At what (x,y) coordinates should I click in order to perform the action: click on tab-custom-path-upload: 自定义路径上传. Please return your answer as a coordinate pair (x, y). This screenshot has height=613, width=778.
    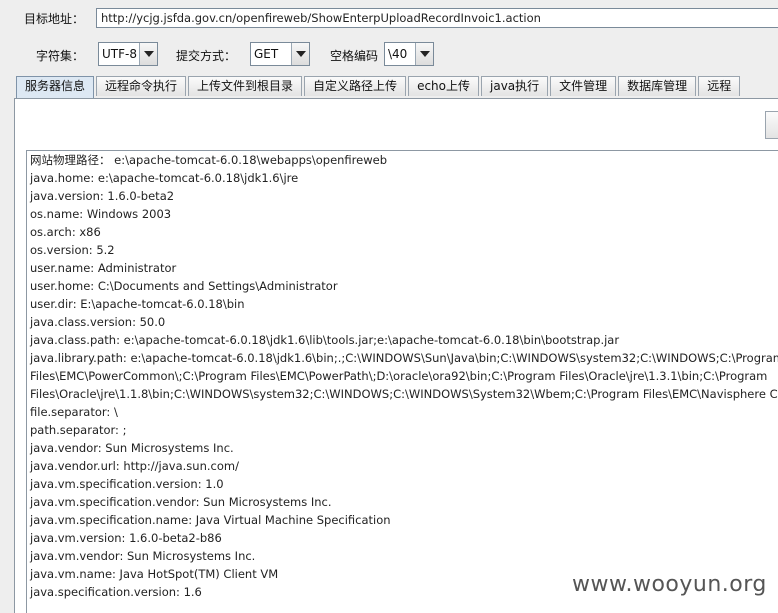
    Looking at the image, I should click on (355, 86).